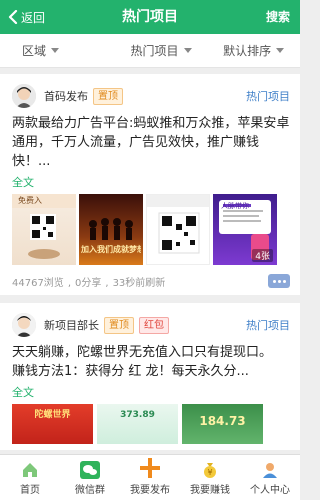 This screenshot has height=500, width=320. What do you see at coordinates (30, 490) in the screenshot?
I see `nav-home-label: 首页` at bounding box center [30, 490].